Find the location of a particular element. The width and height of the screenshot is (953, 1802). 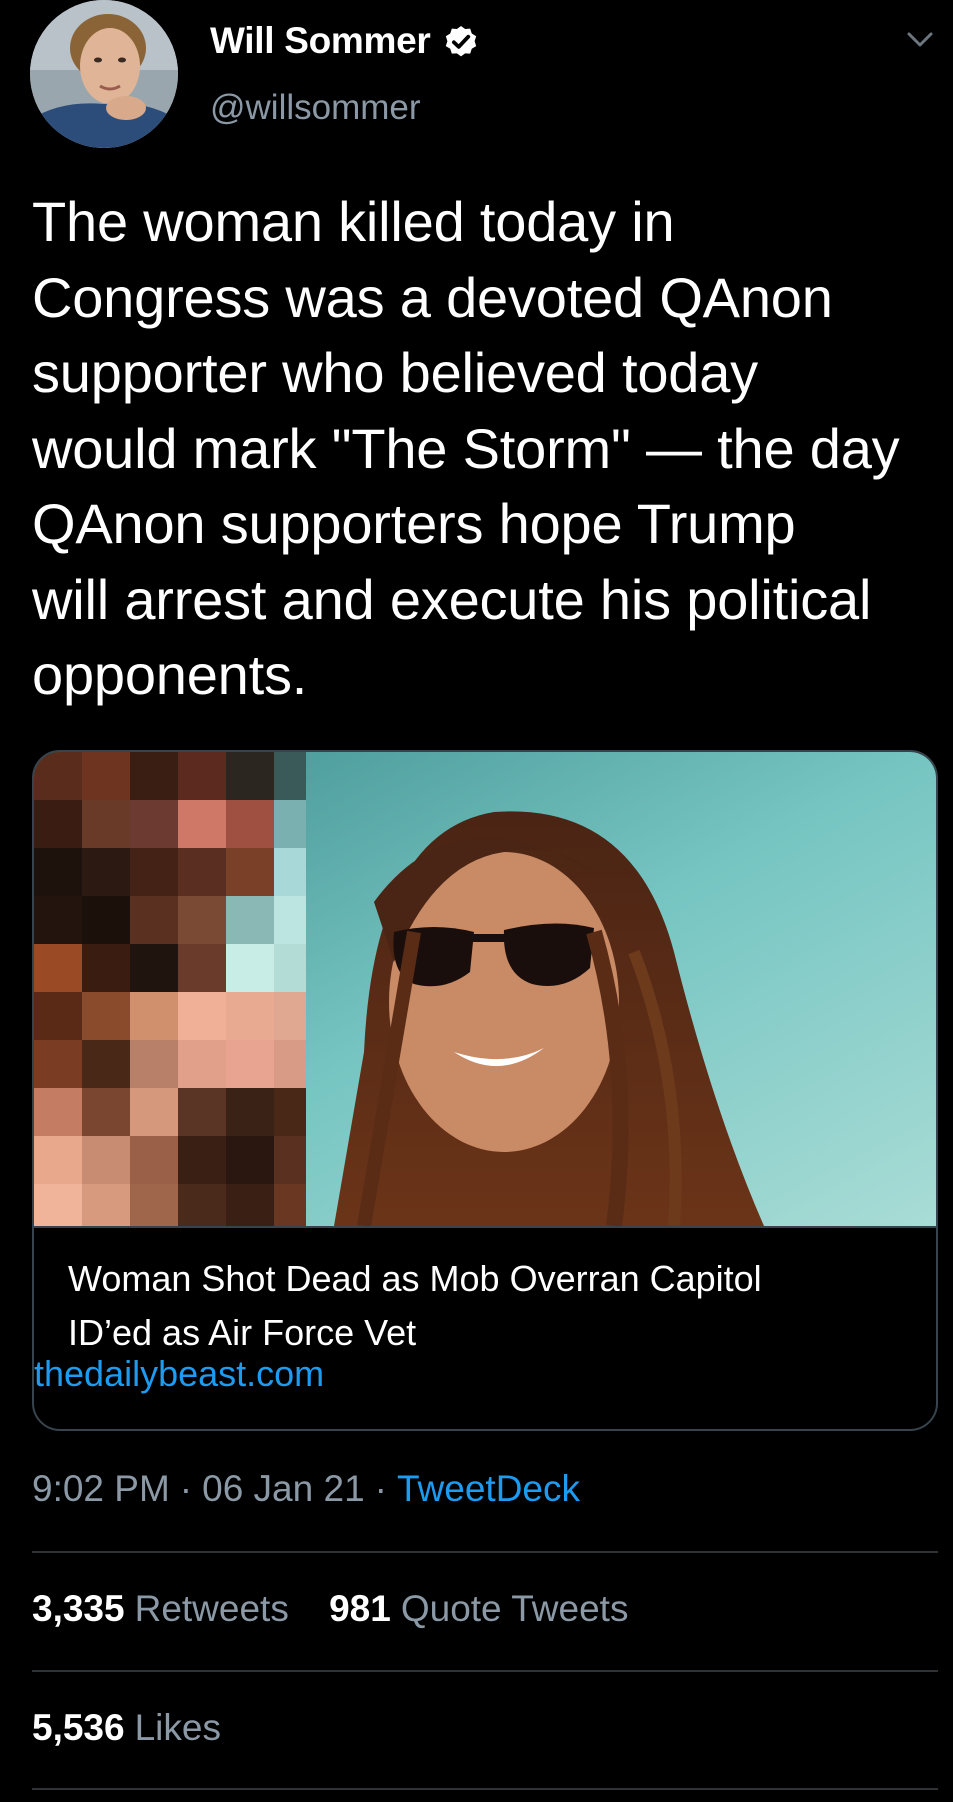

tweet-text-line: QAnon supporters hope Trump is located at coordinates (414, 523).